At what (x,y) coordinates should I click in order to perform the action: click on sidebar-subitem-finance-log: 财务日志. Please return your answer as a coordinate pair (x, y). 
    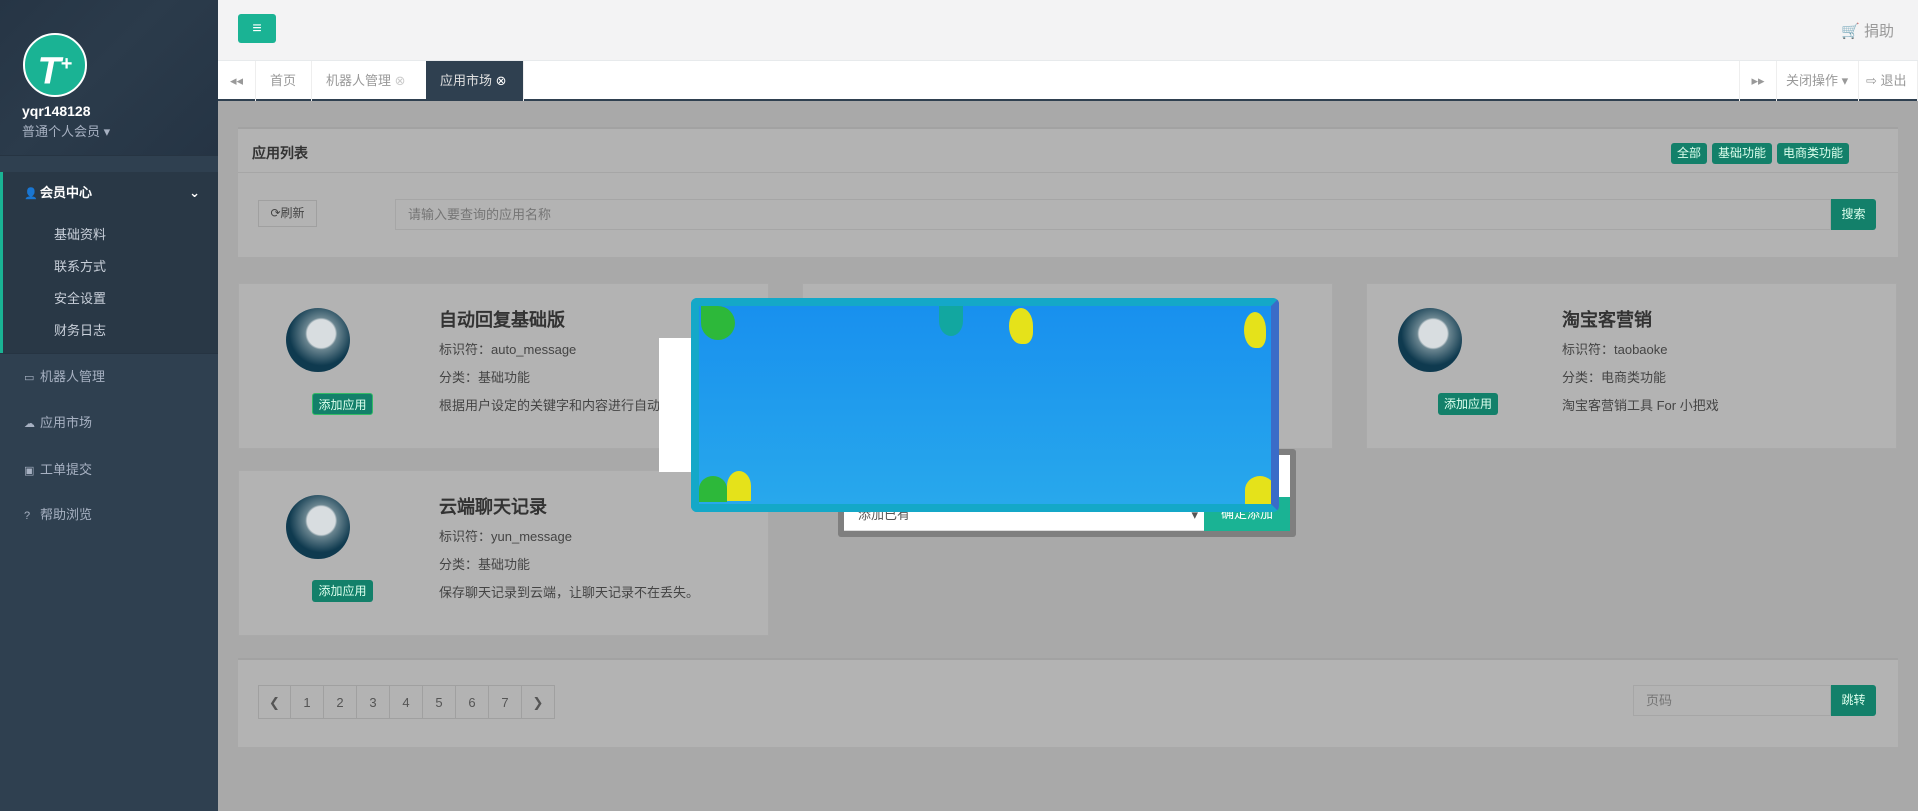
    Looking at the image, I should click on (80, 329).